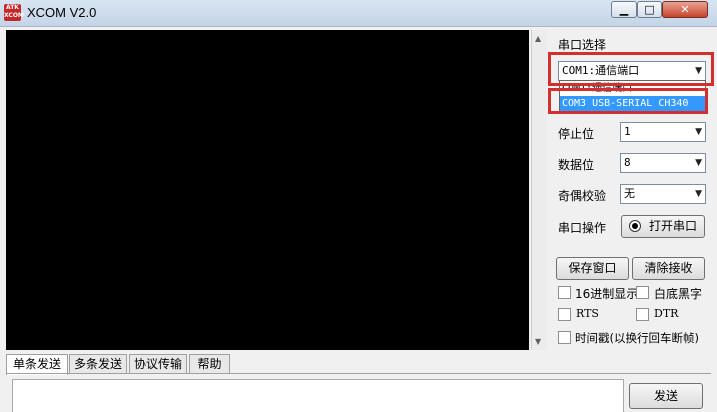  I want to click on scroll-up-arrow-icon: ▲, so click(538, 38).